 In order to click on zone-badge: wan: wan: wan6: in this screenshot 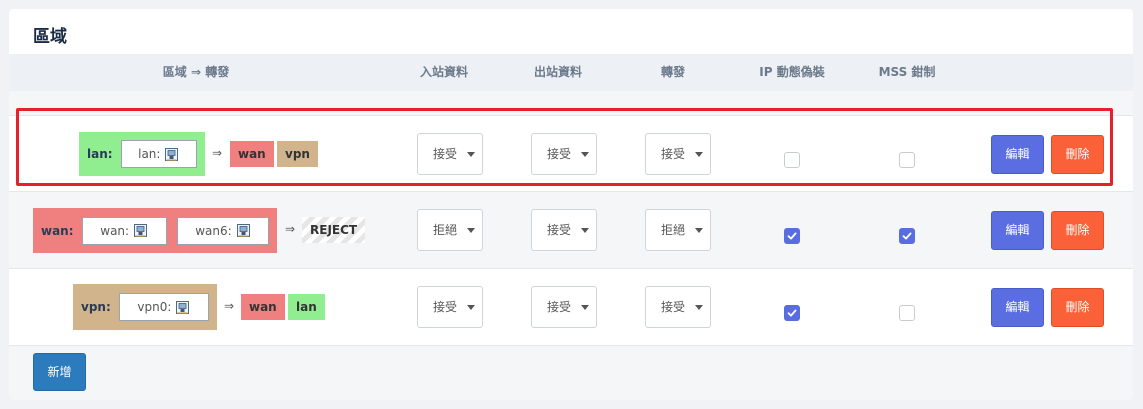, I will do `click(155, 230)`.